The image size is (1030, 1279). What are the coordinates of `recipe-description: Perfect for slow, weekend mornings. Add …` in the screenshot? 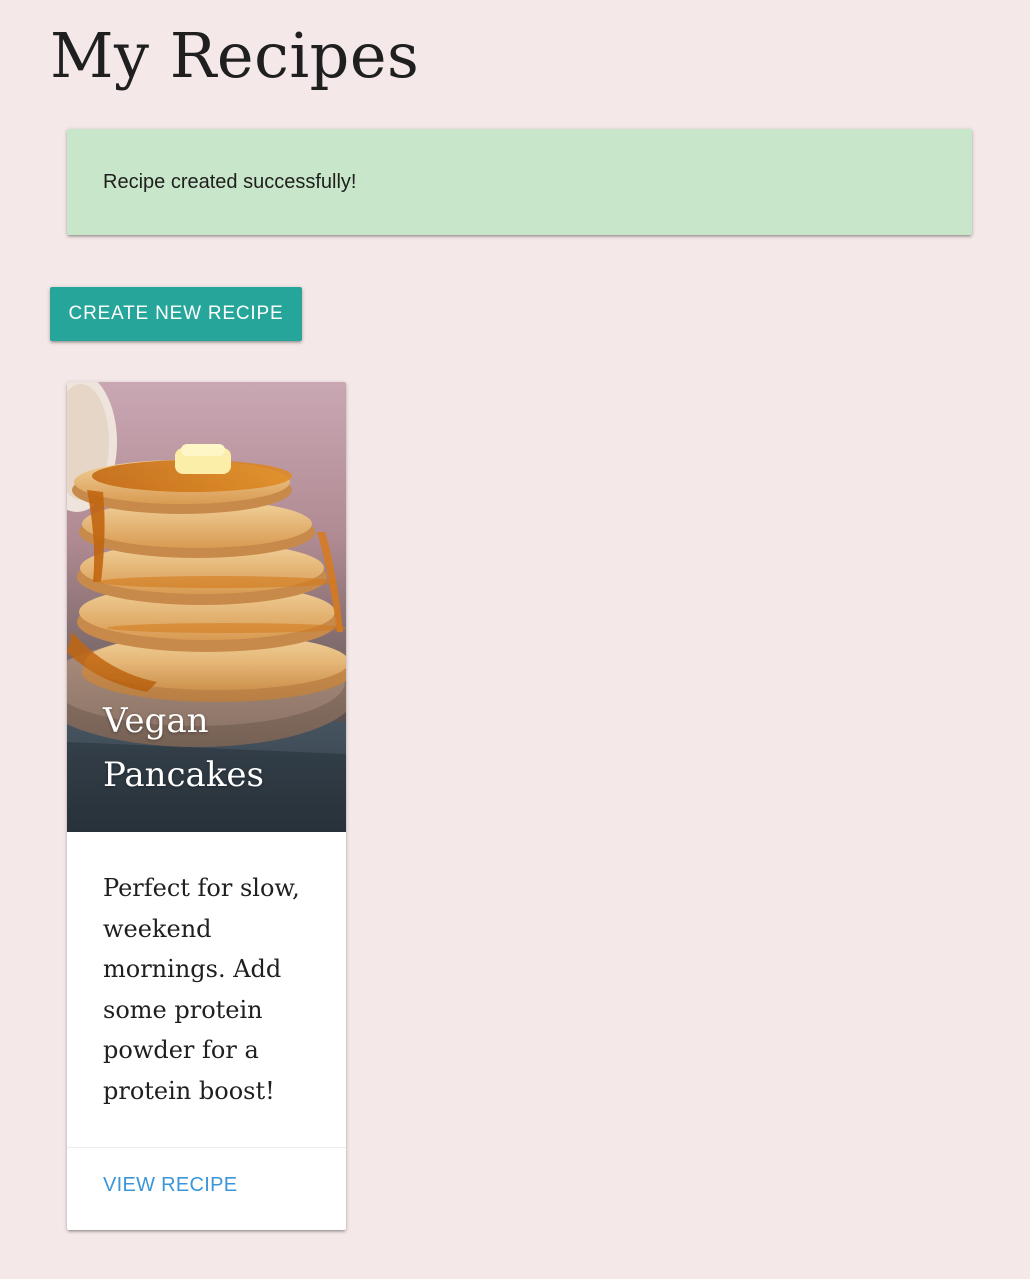 It's located at (201, 989).